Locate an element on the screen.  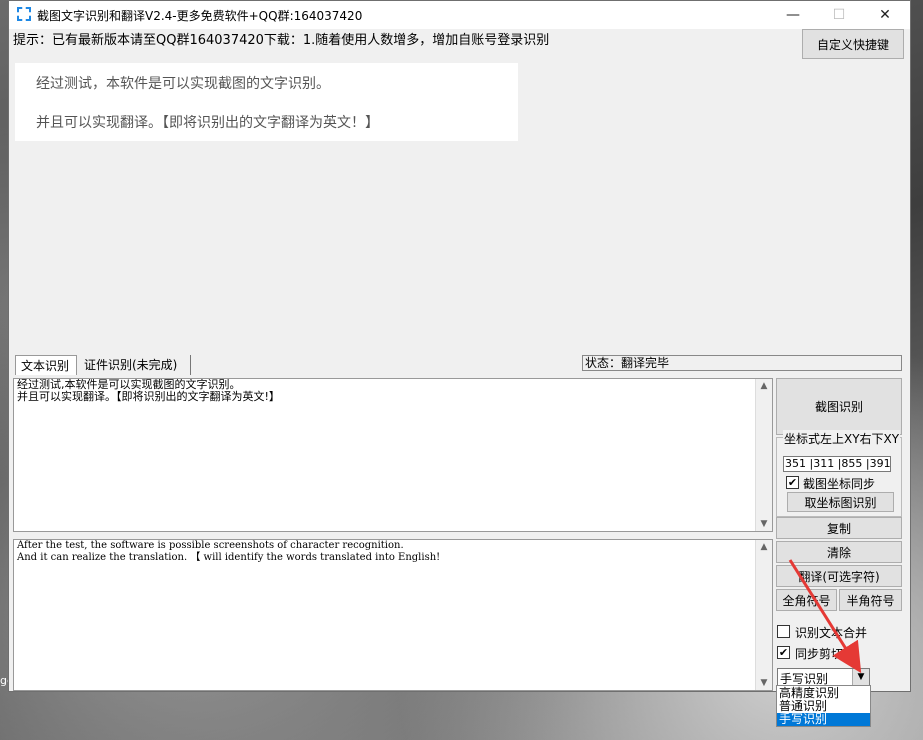
sync-clipboard-label: 同步剪切板 is located at coordinates (825, 654).